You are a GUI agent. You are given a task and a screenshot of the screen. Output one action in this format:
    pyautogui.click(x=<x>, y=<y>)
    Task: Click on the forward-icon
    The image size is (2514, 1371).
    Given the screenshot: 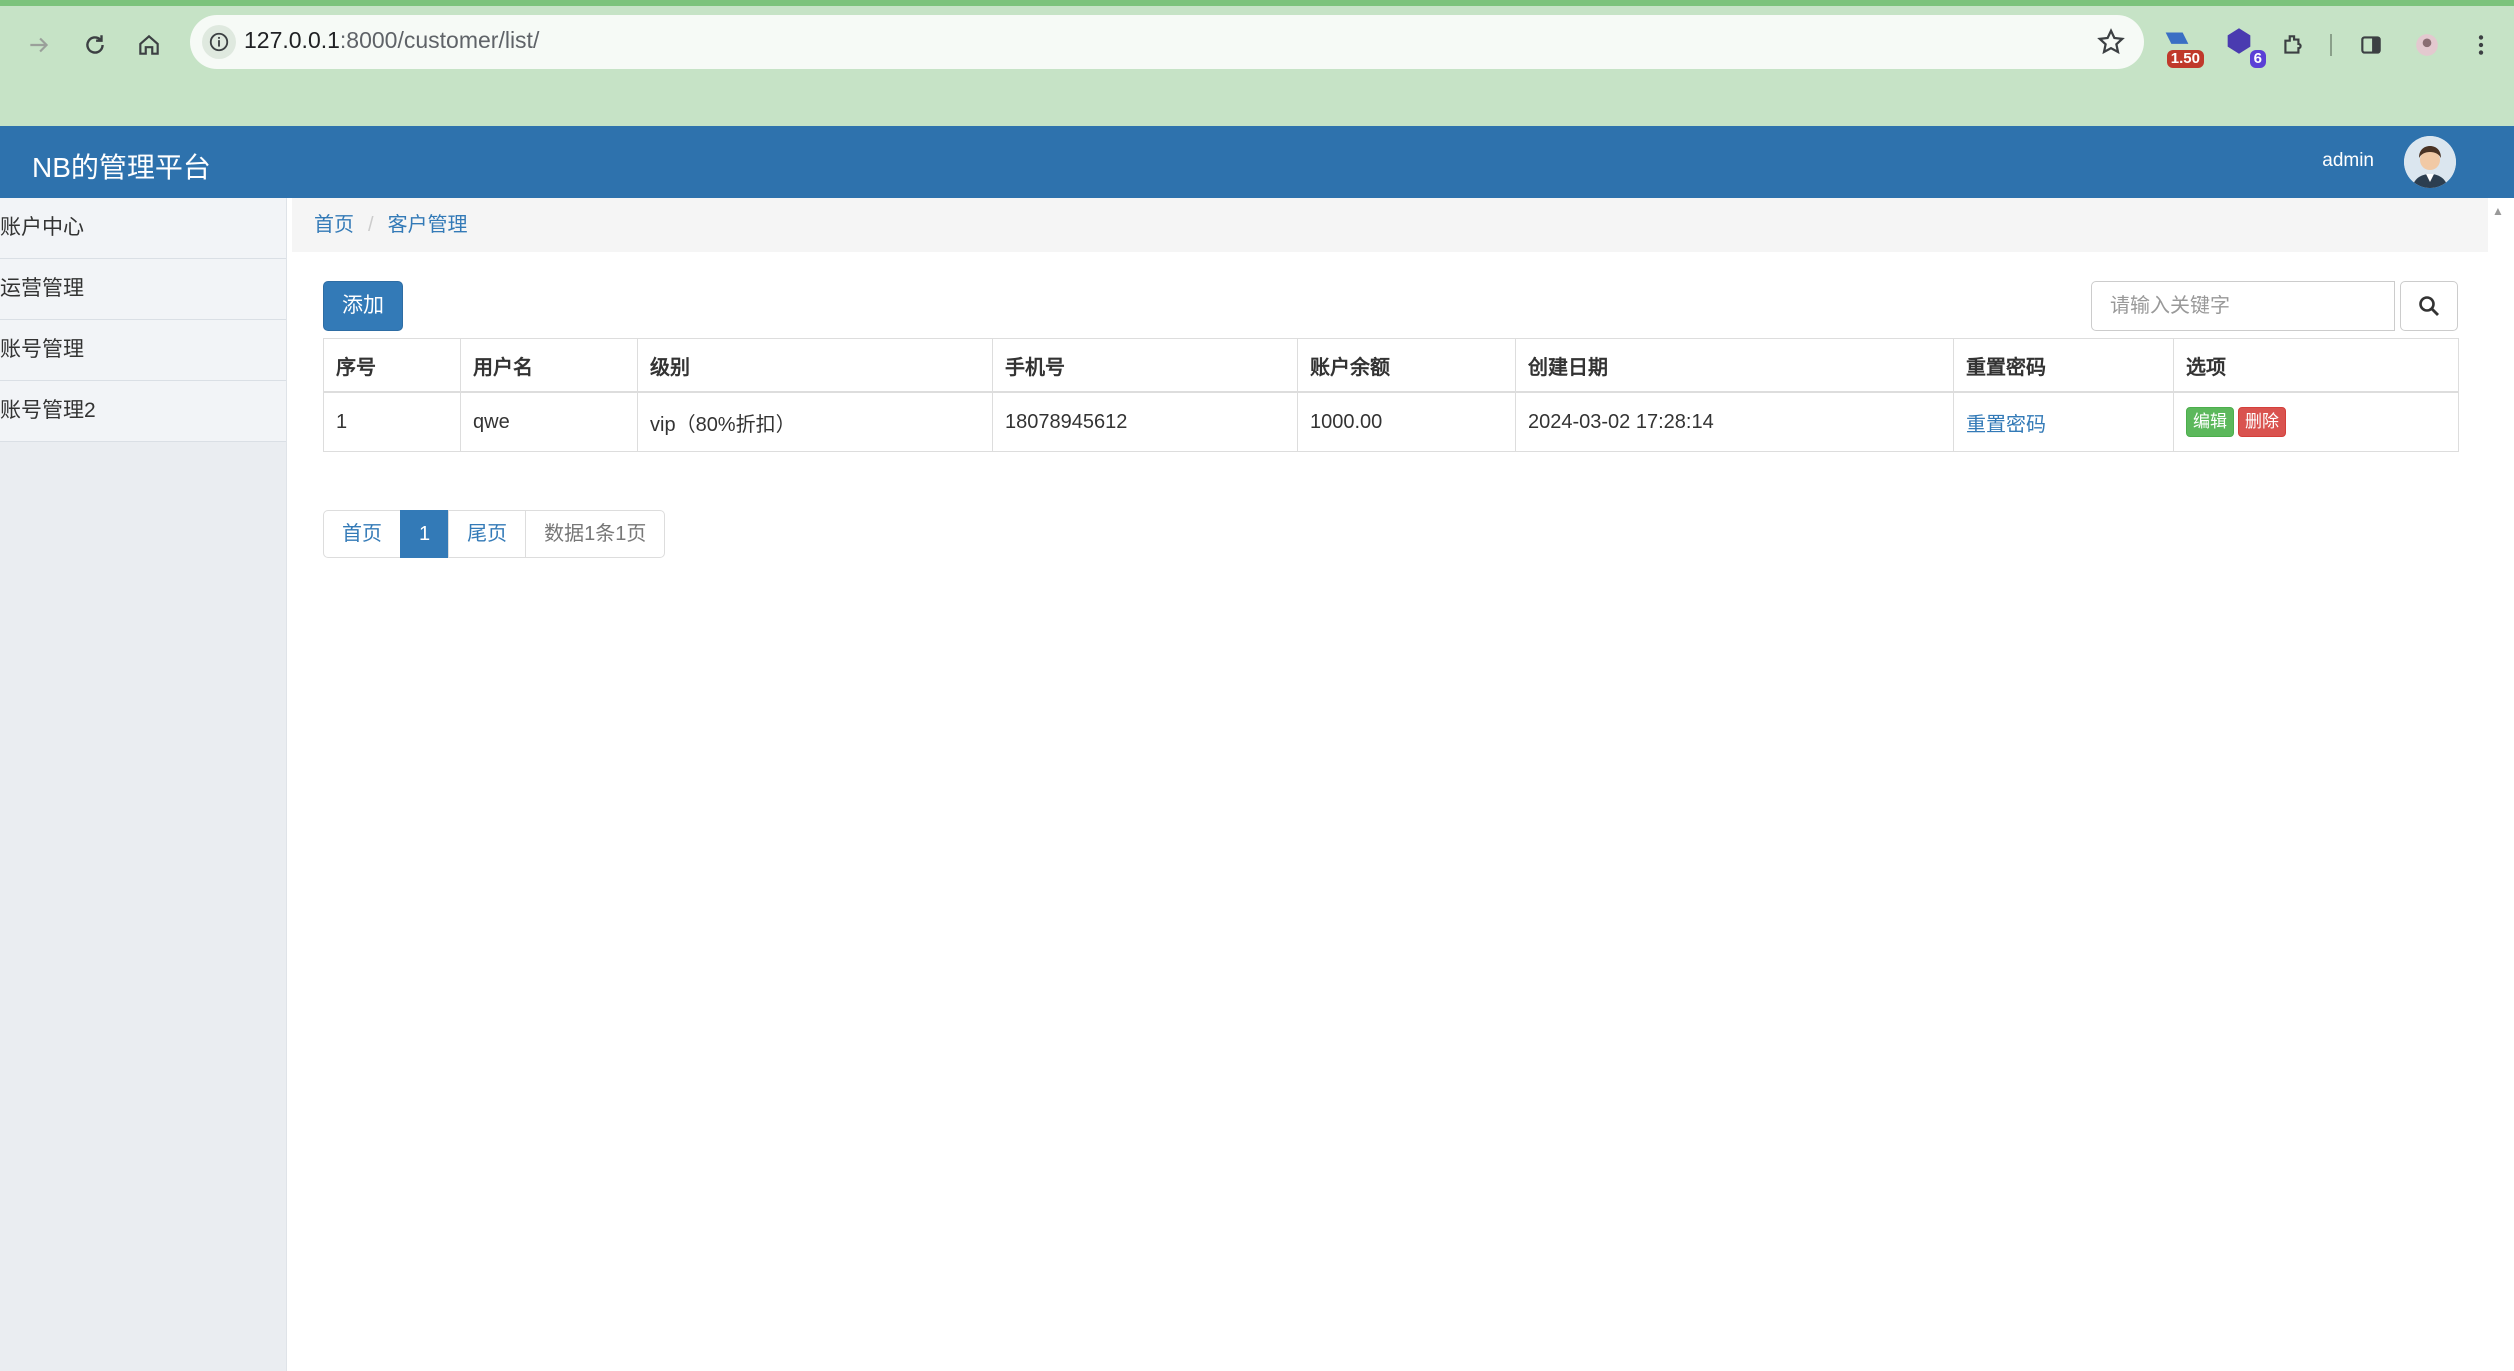 What is the action you would take?
    pyautogui.click(x=39, y=45)
    